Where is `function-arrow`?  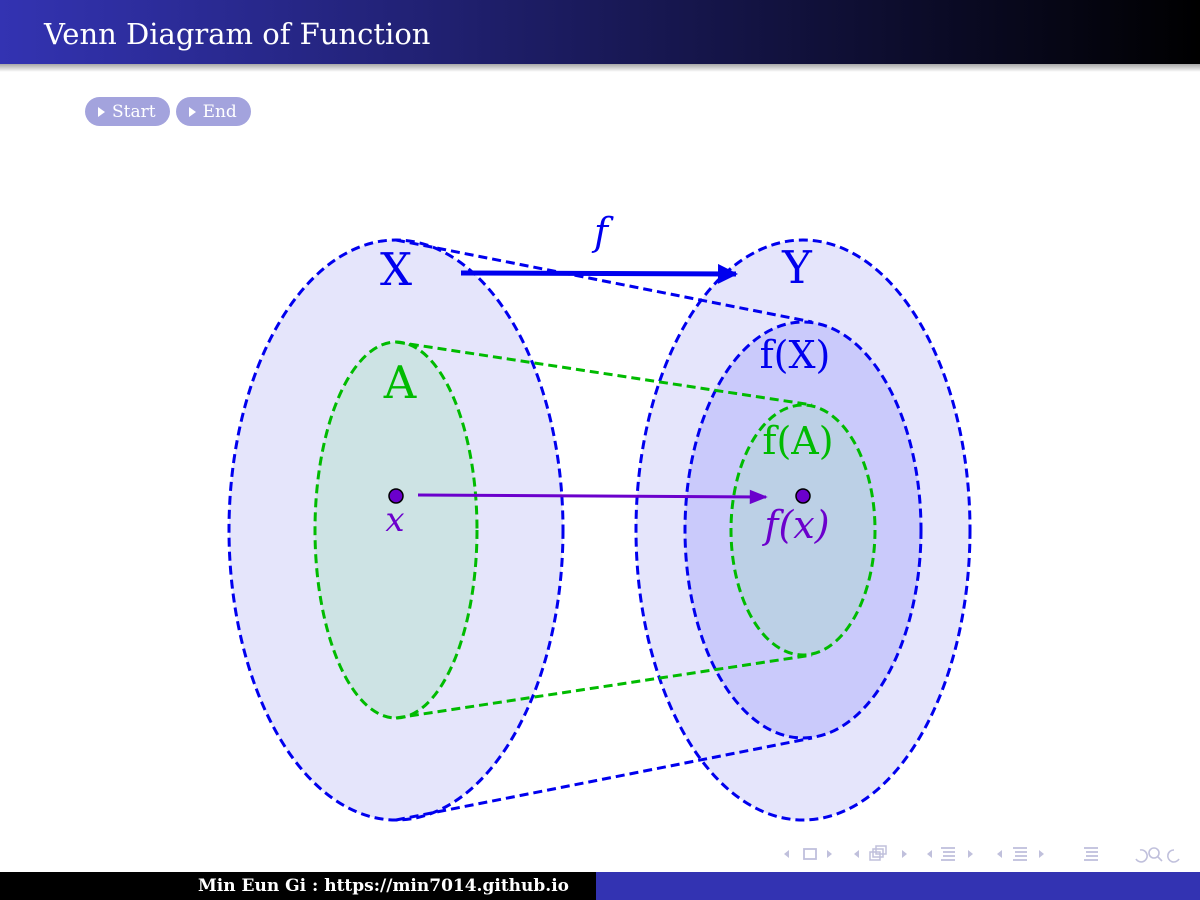
function-arrow is located at coordinates (599, 273).